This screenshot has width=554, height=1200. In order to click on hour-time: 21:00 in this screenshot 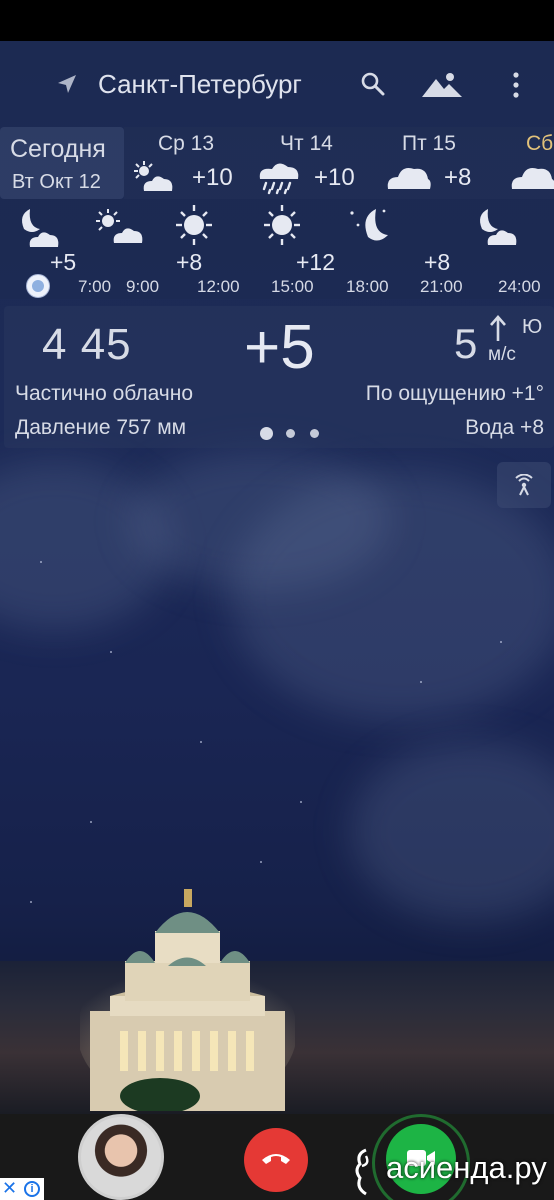, I will do `click(441, 286)`.